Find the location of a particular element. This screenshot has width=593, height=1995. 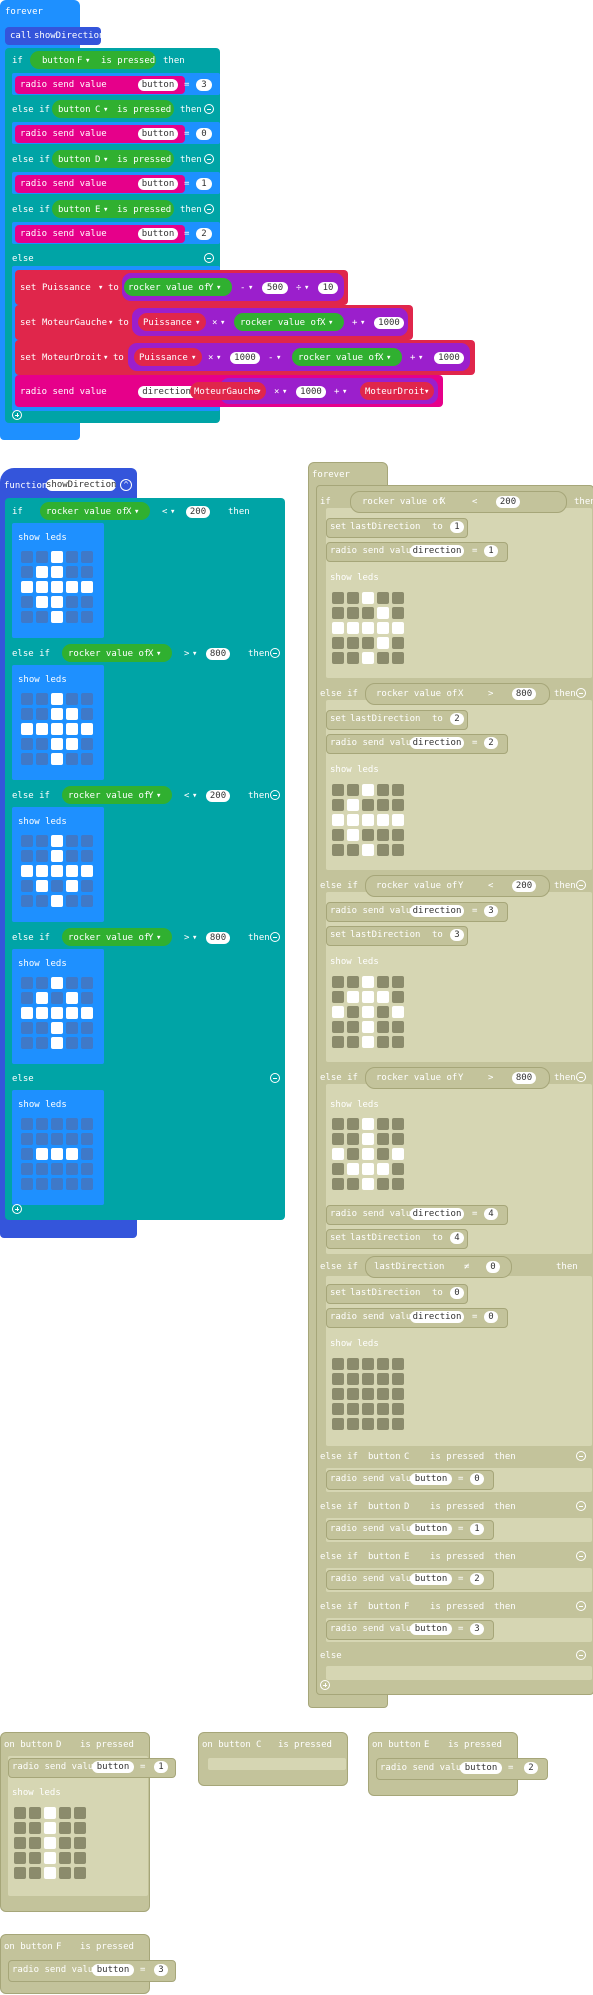

axis-dropdown: Y is located at coordinates (150, 796).